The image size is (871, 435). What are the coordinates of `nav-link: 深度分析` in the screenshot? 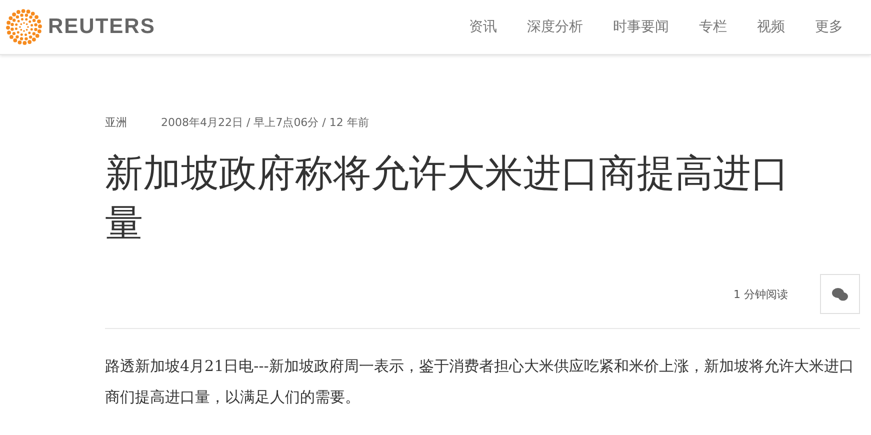 It's located at (555, 27).